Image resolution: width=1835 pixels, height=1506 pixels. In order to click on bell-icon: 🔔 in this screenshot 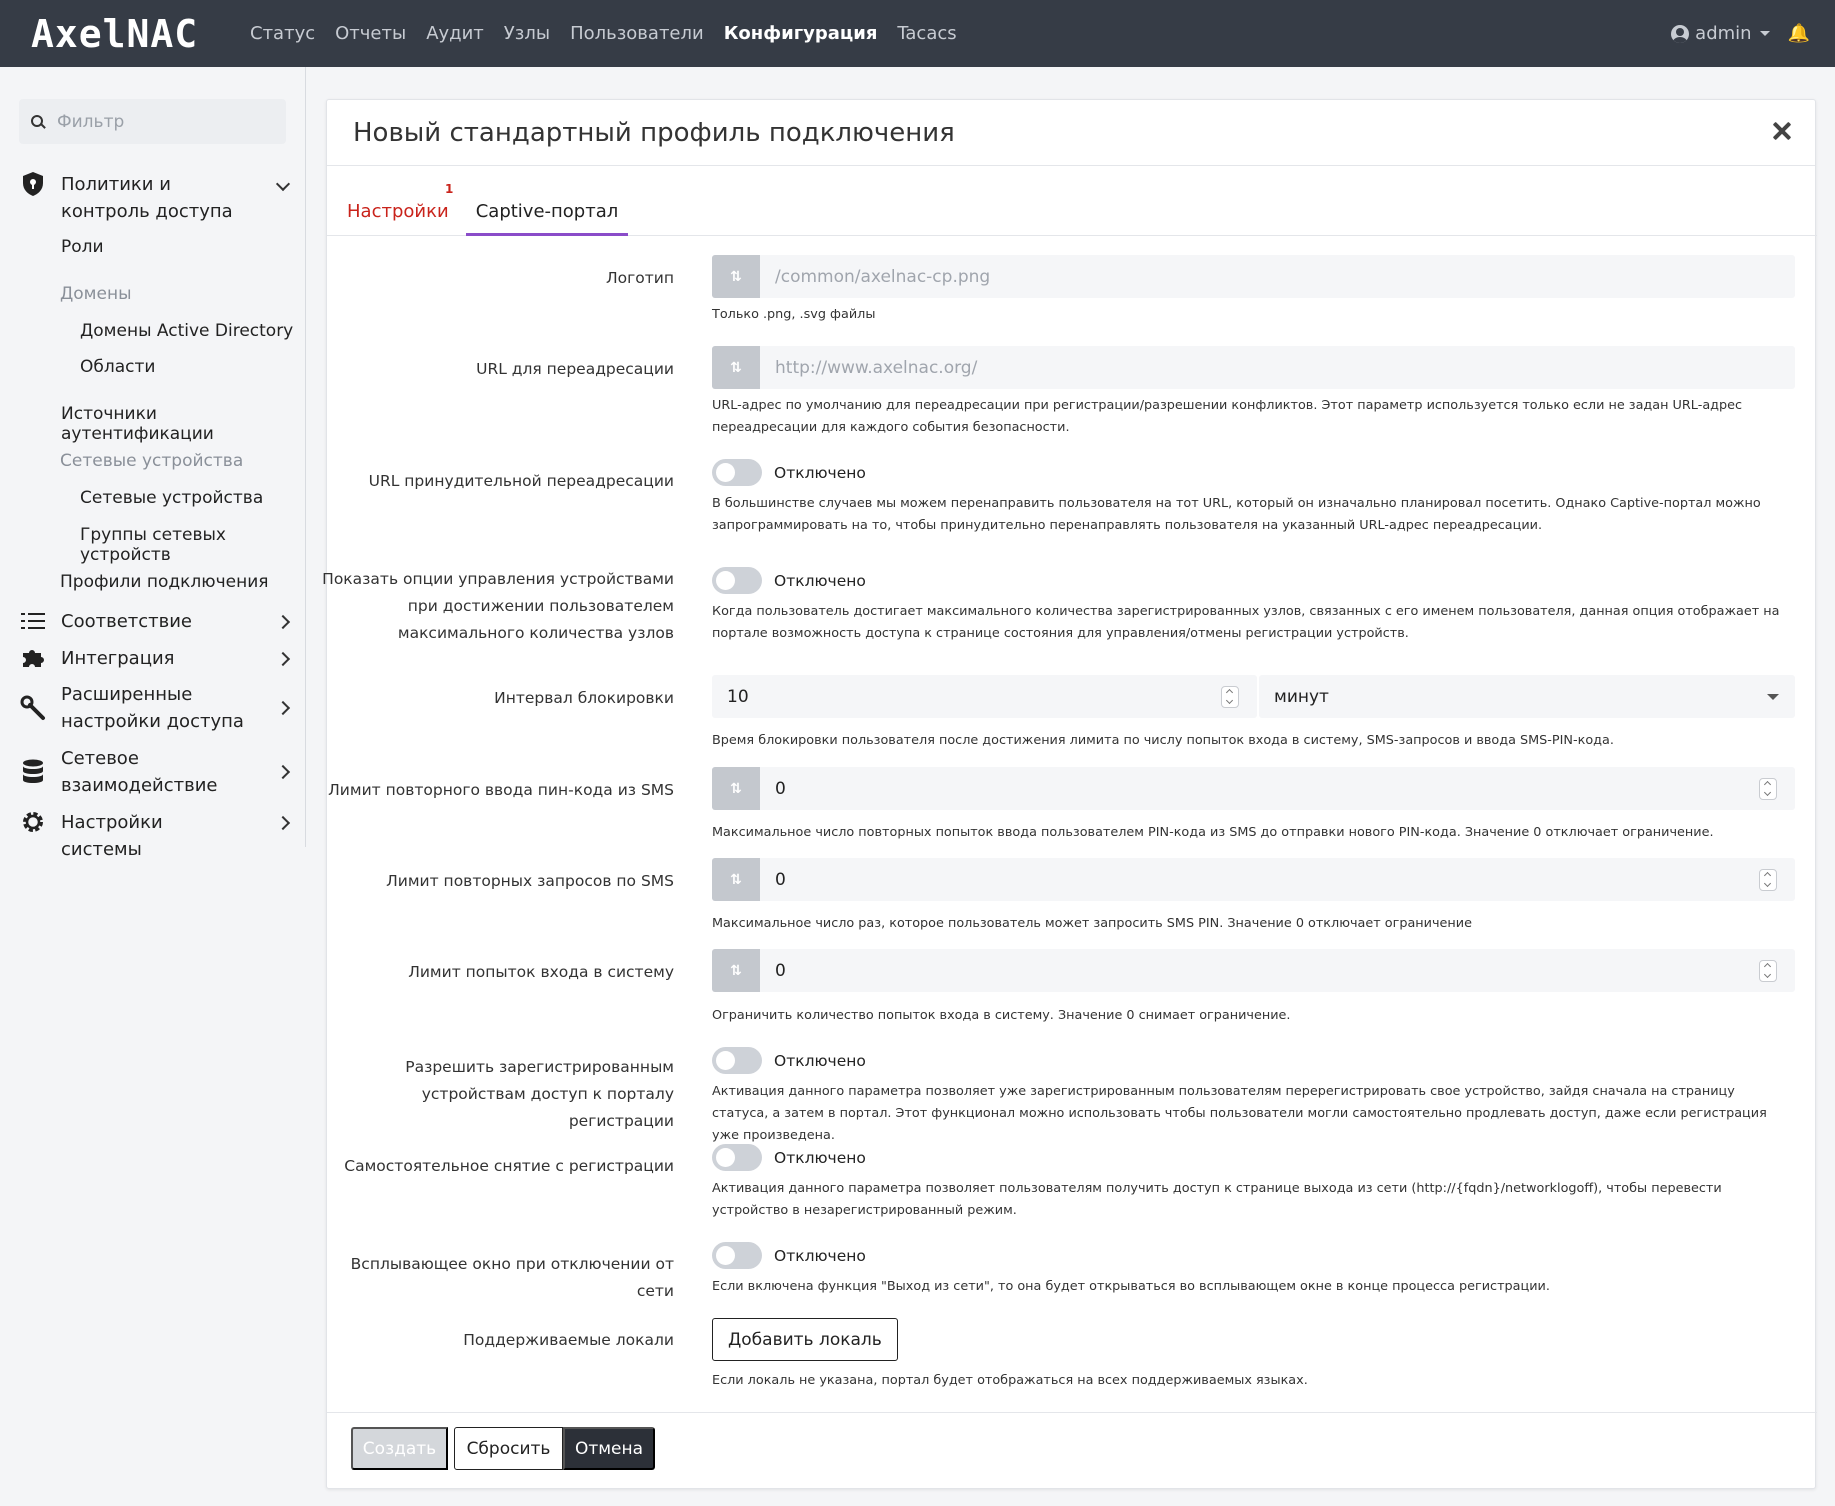, I will do `click(1799, 33)`.